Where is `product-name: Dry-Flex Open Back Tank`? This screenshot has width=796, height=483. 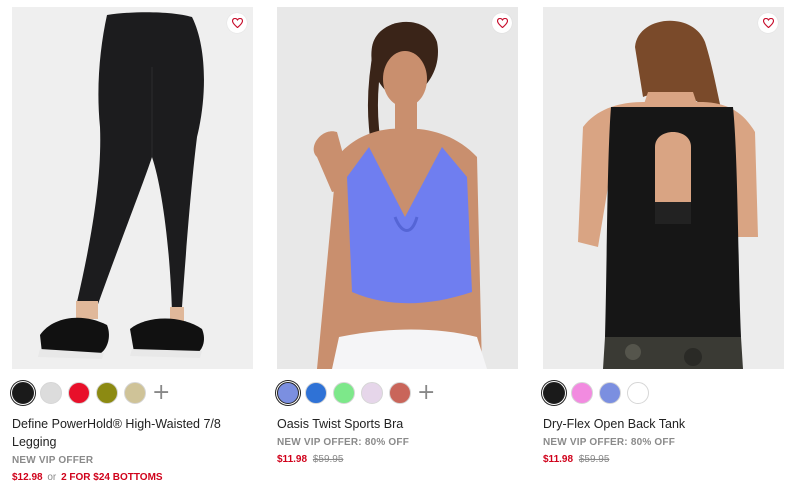 product-name: Dry-Flex Open Back Tank is located at coordinates (663, 424).